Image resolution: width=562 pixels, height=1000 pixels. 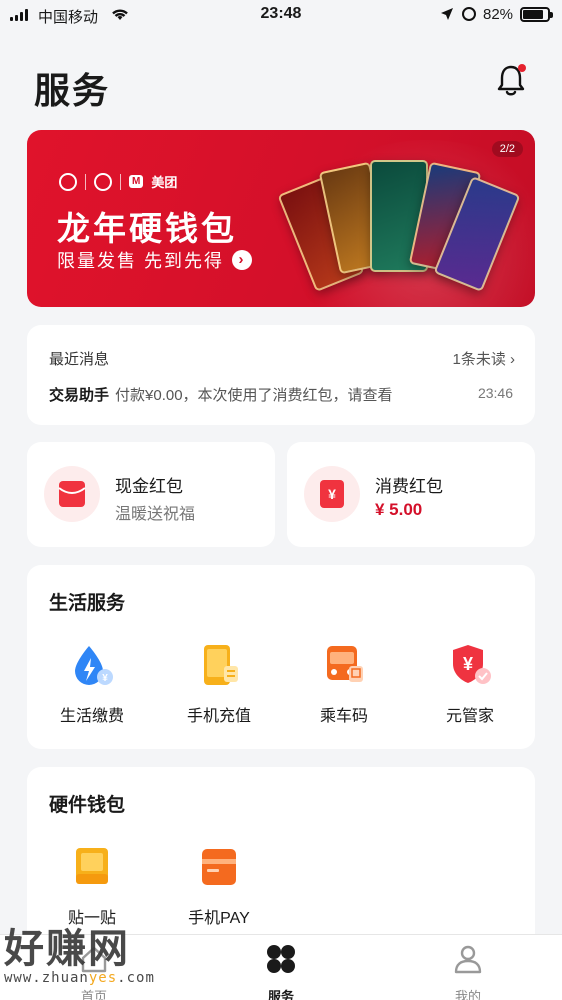 I want to click on tab-label: 我的, so click(x=467, y=994).